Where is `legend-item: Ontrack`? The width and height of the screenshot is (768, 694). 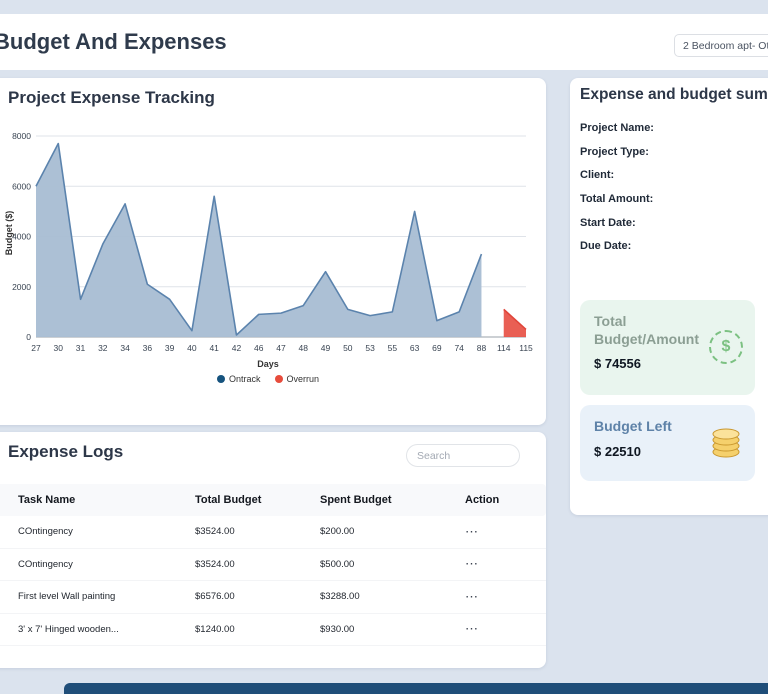
legend-item: Ontrack is located at coordinates (238, 379).